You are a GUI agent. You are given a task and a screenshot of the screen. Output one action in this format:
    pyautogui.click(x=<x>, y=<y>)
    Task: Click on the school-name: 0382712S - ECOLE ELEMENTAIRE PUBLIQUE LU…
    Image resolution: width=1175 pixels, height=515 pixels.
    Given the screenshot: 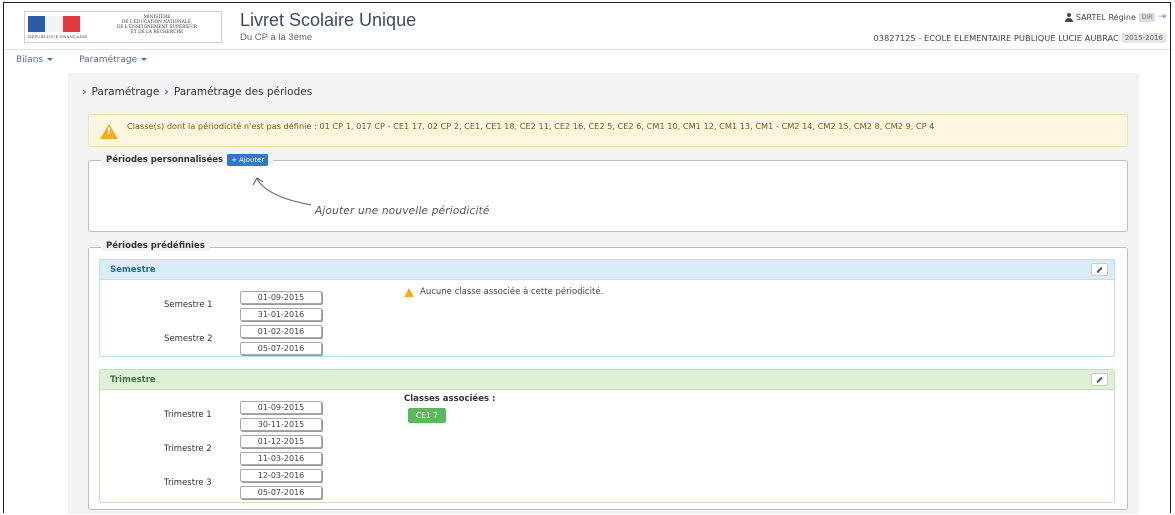 What is the action you would take?
    pyautogui.click(x=996, y=38)
    